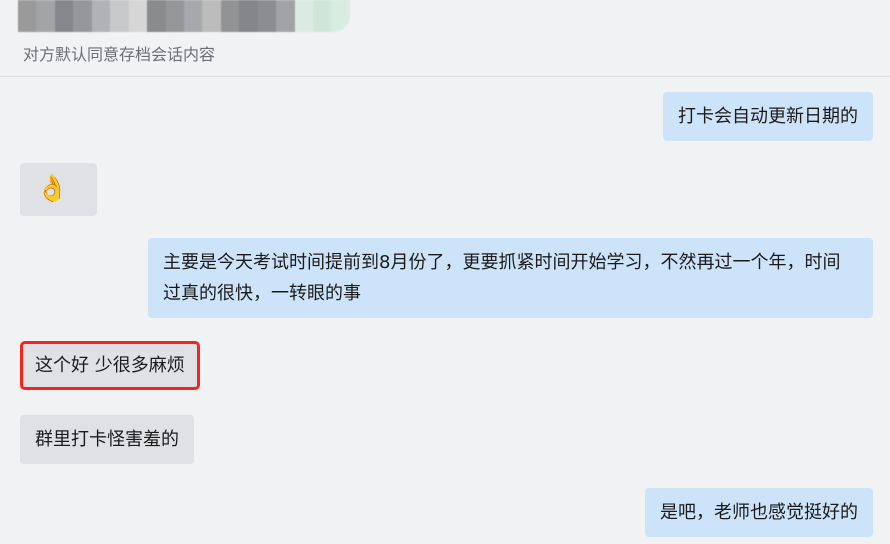 The width and height of the screenshot is (890, 544). What do you see at coordinates (107, 439) in the screenshot?
I see `message-bubble-received: 群里打卡怪害羞的` at bounding box center [107, 439].